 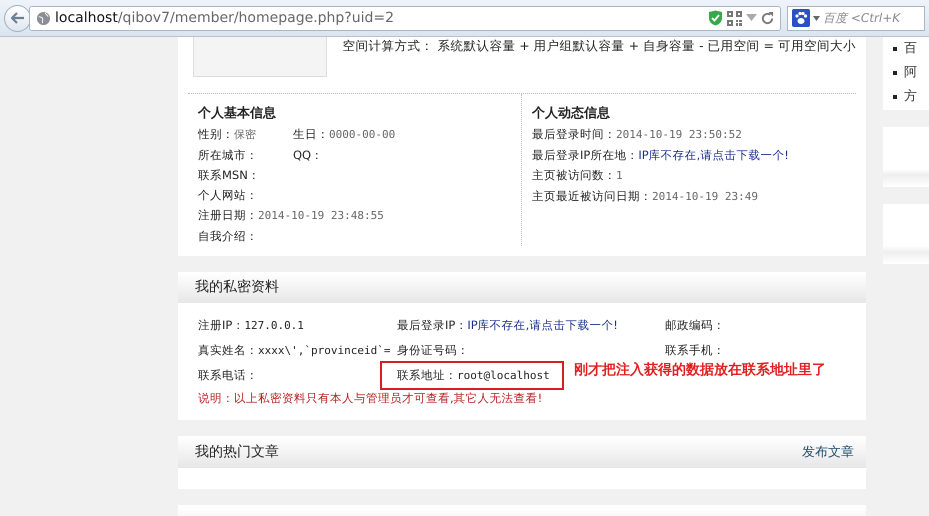 What do you see at coordinates (228, 375) in the screenshot?
I see `field-label: 联系电话：` at bounding box center [228, 375].